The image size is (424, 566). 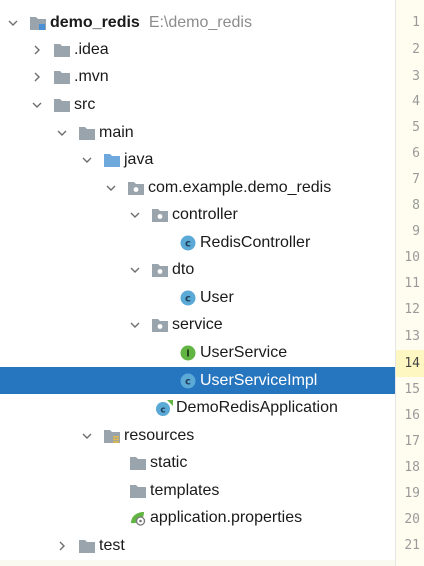 I want to click on project-path-label: E:\demo_redis, so click(x=200, y=22).